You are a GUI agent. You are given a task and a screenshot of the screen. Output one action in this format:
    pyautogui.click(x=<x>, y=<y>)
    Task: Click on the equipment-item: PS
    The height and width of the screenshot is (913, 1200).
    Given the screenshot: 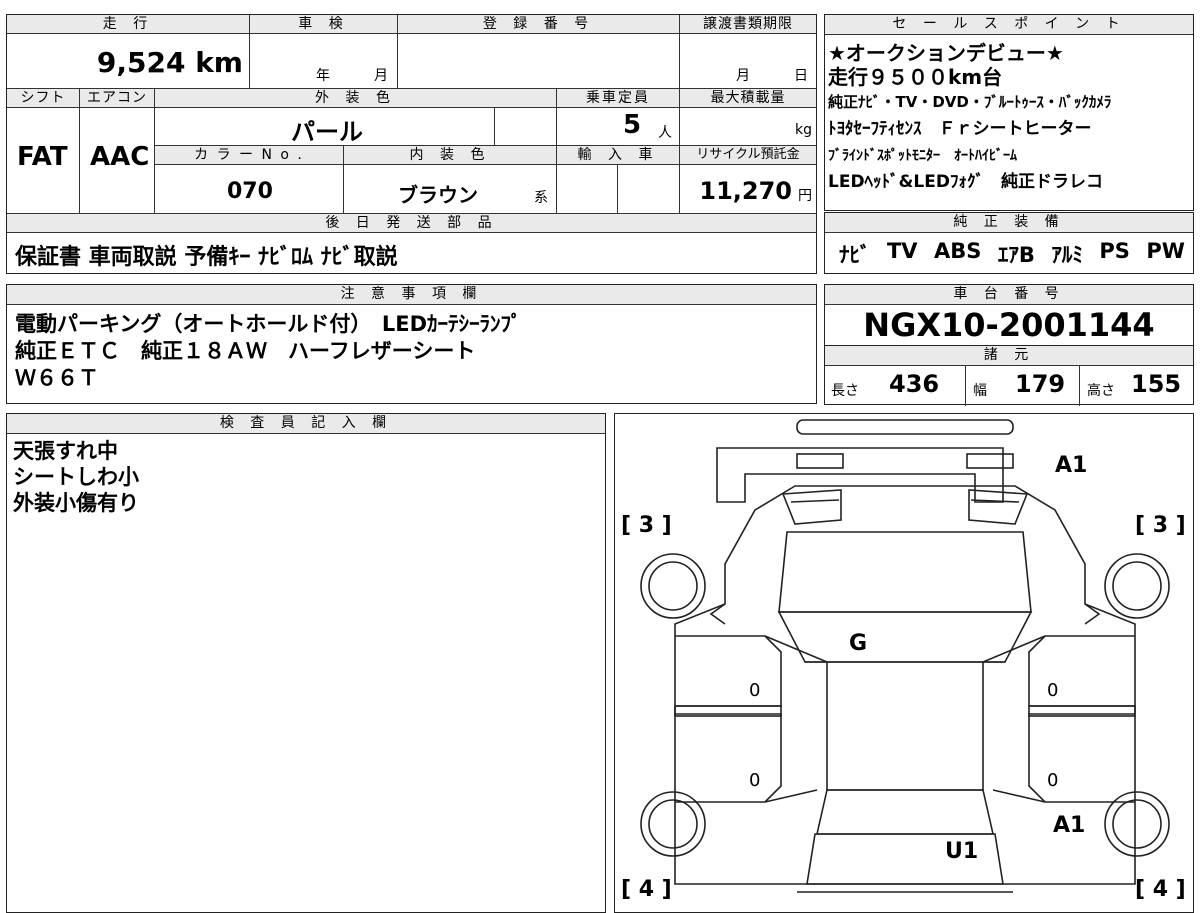 What is the action you would take?
    pyautogui.click(x=1114, y=251)
    